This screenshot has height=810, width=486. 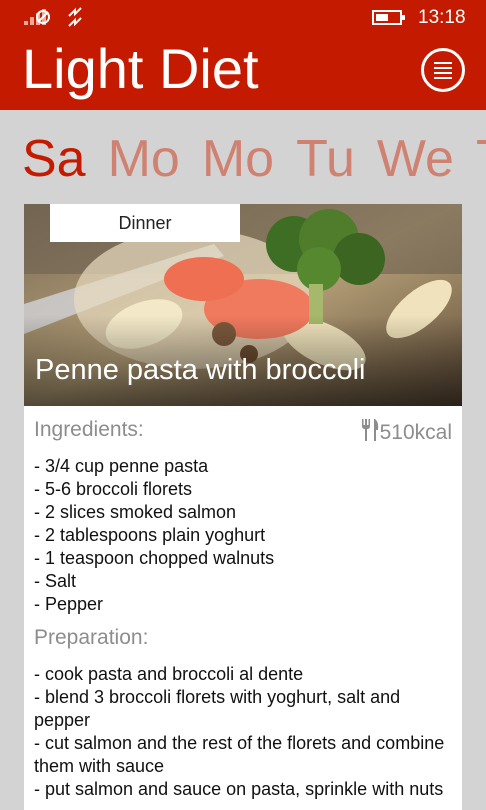 I want to click on app-header: Light Diet, so click(x=243, y=72).